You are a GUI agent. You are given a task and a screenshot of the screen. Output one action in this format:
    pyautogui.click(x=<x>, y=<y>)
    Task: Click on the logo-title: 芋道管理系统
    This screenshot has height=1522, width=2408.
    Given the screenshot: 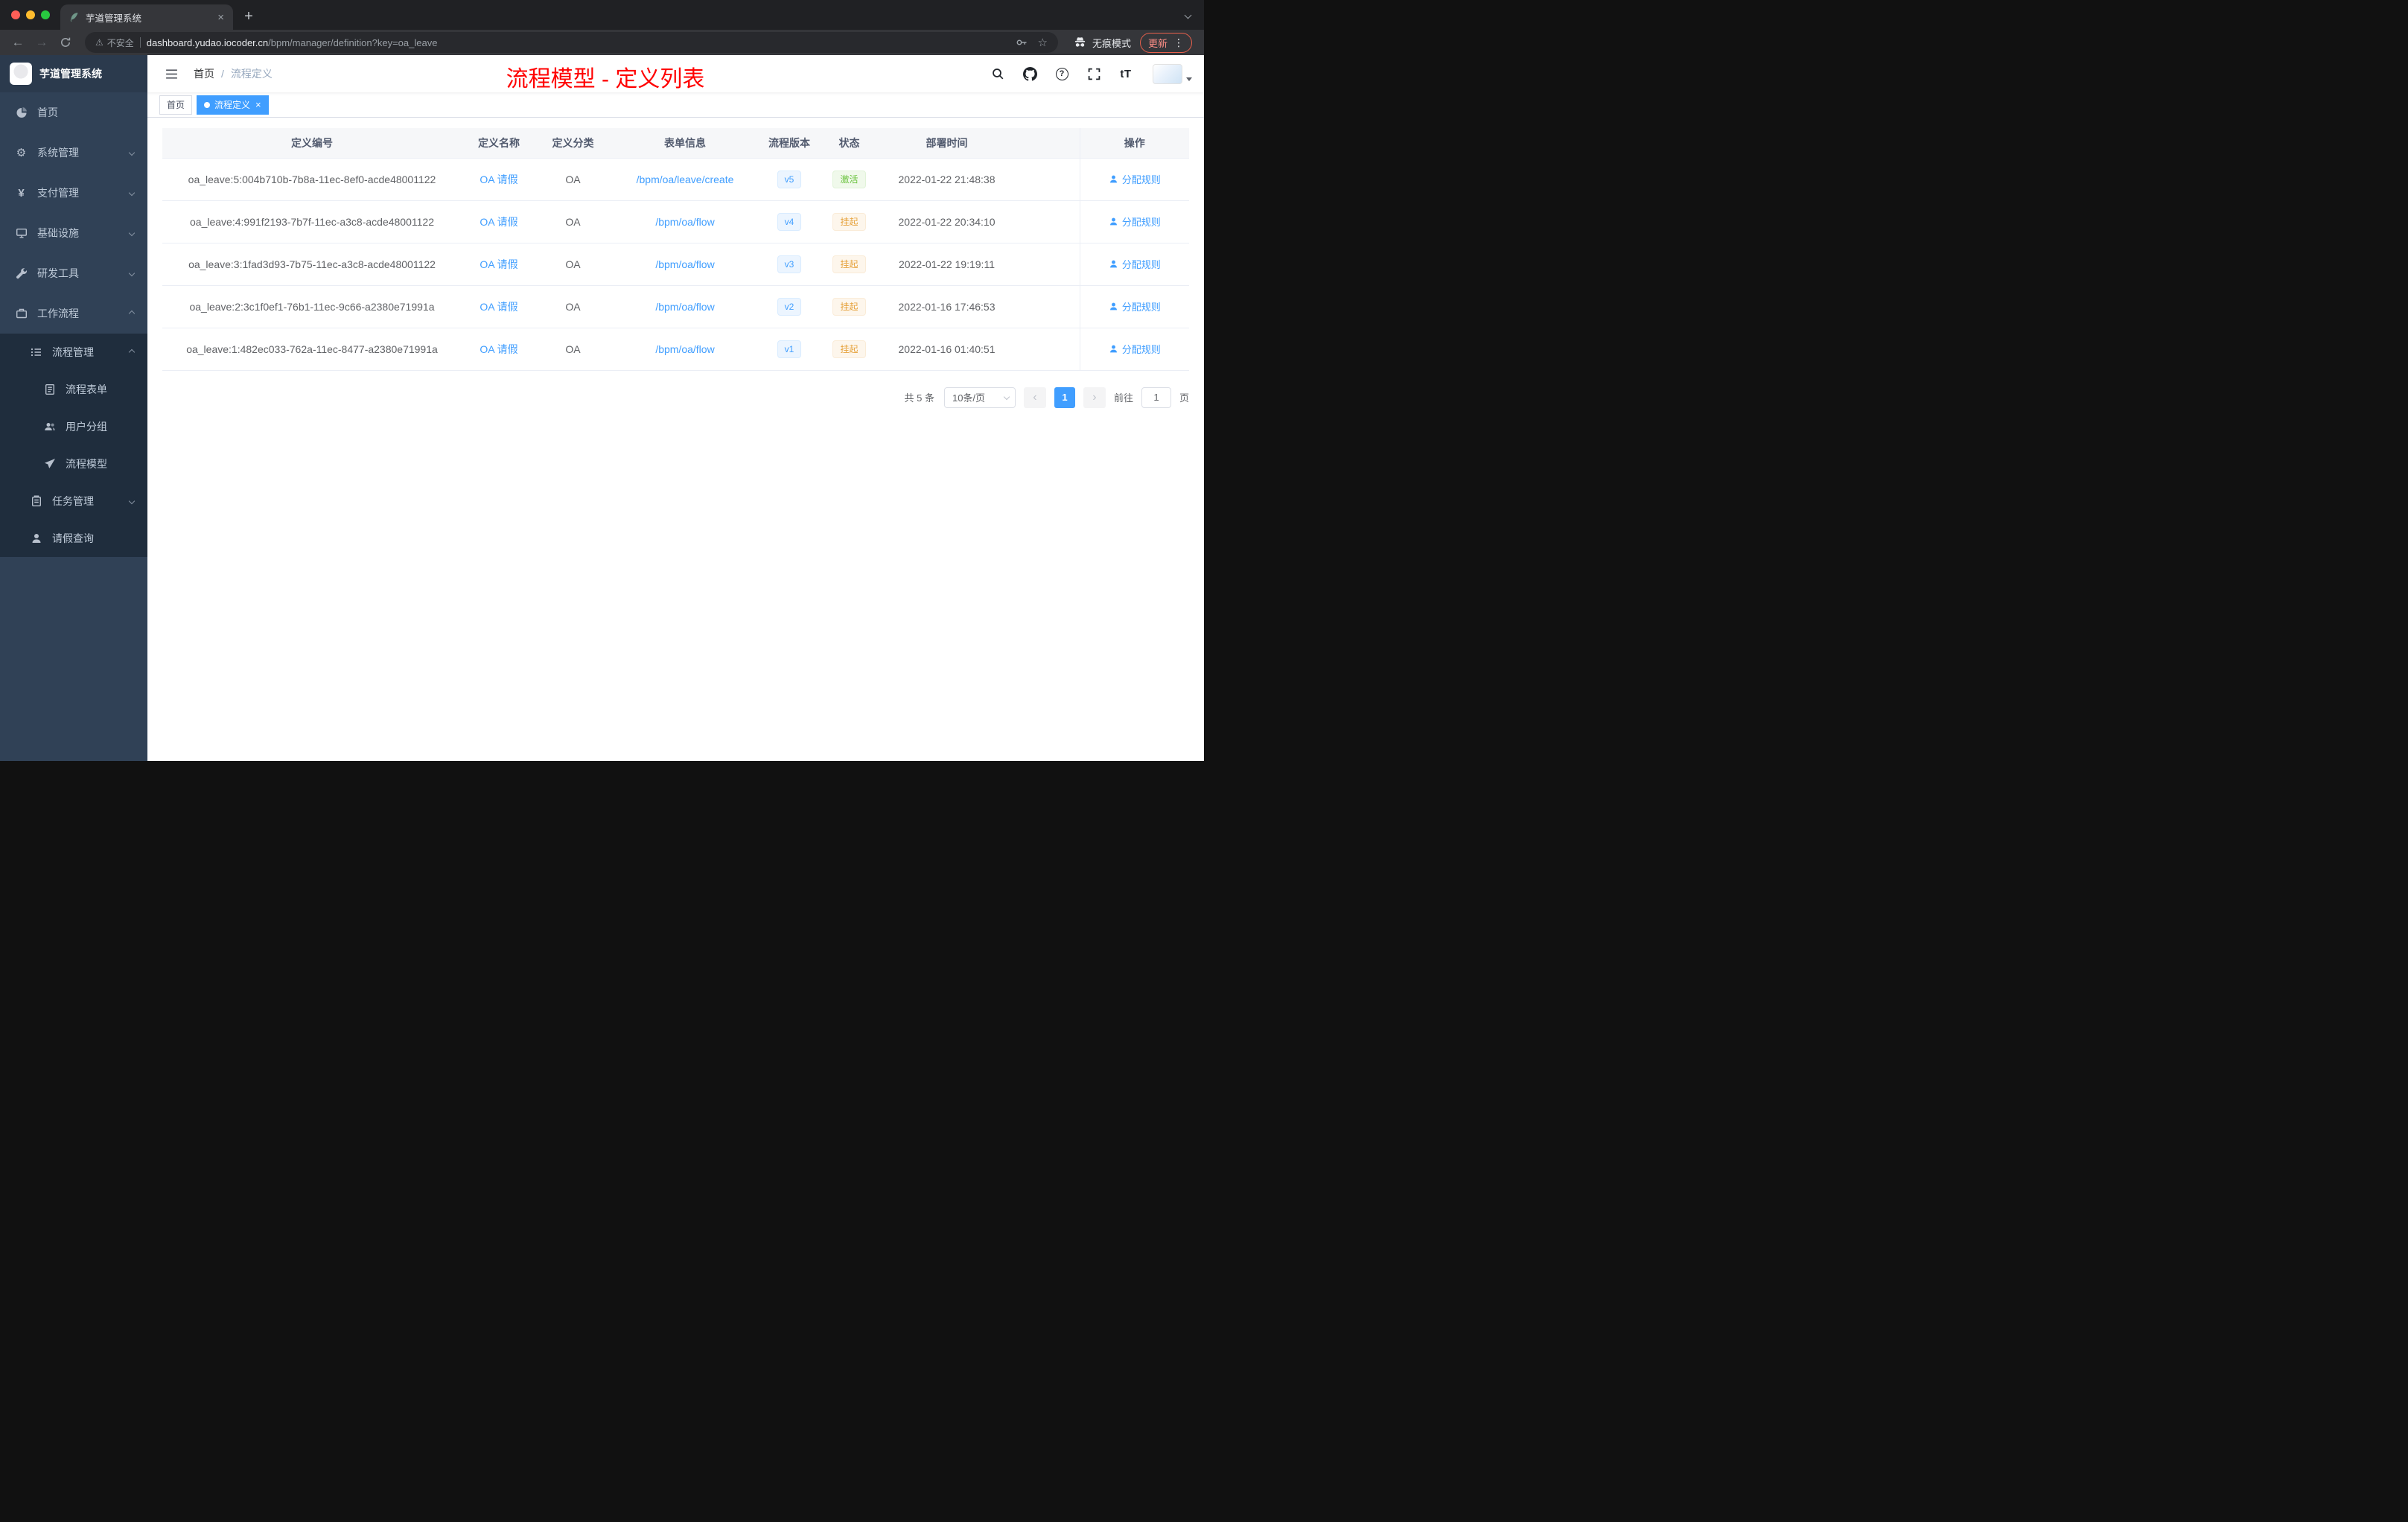 What is the action you would take?
    pyautogui.click(x=70, y=74)
    